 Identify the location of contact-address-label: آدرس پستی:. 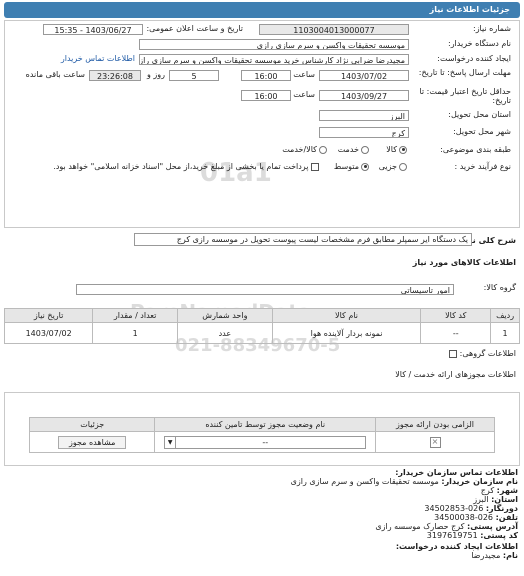
(492, 526).